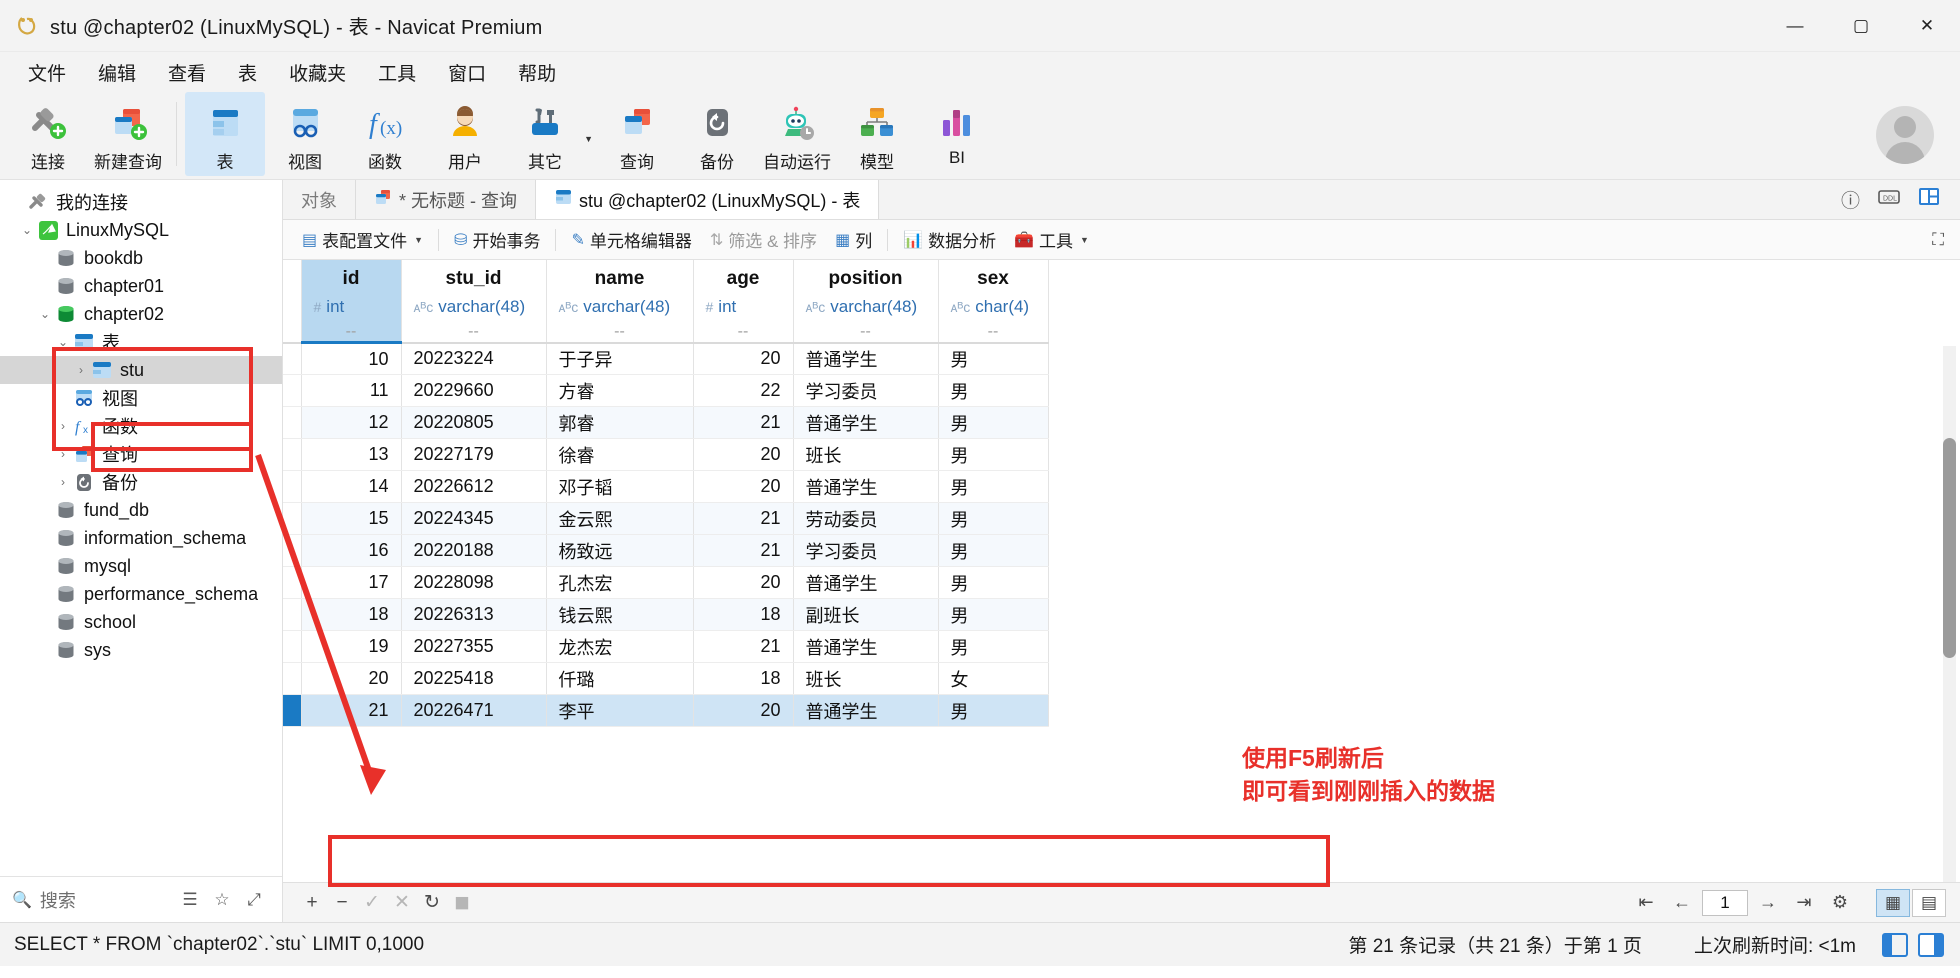 This screenshot has height=978, width=1960. Describe the element at coordinates (1840, 902) in the screenshot. I see `gear-icon: ⚙` at that location.